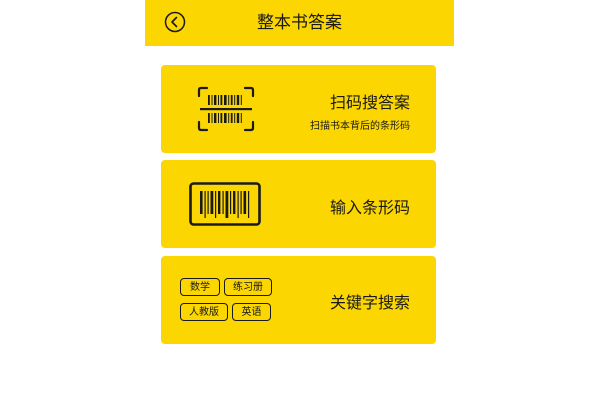 The image size is (600, 400). I want to click on keyword-search-card: 数学 练习册 人教版 英语 关键字搜索, so click(298, 300).